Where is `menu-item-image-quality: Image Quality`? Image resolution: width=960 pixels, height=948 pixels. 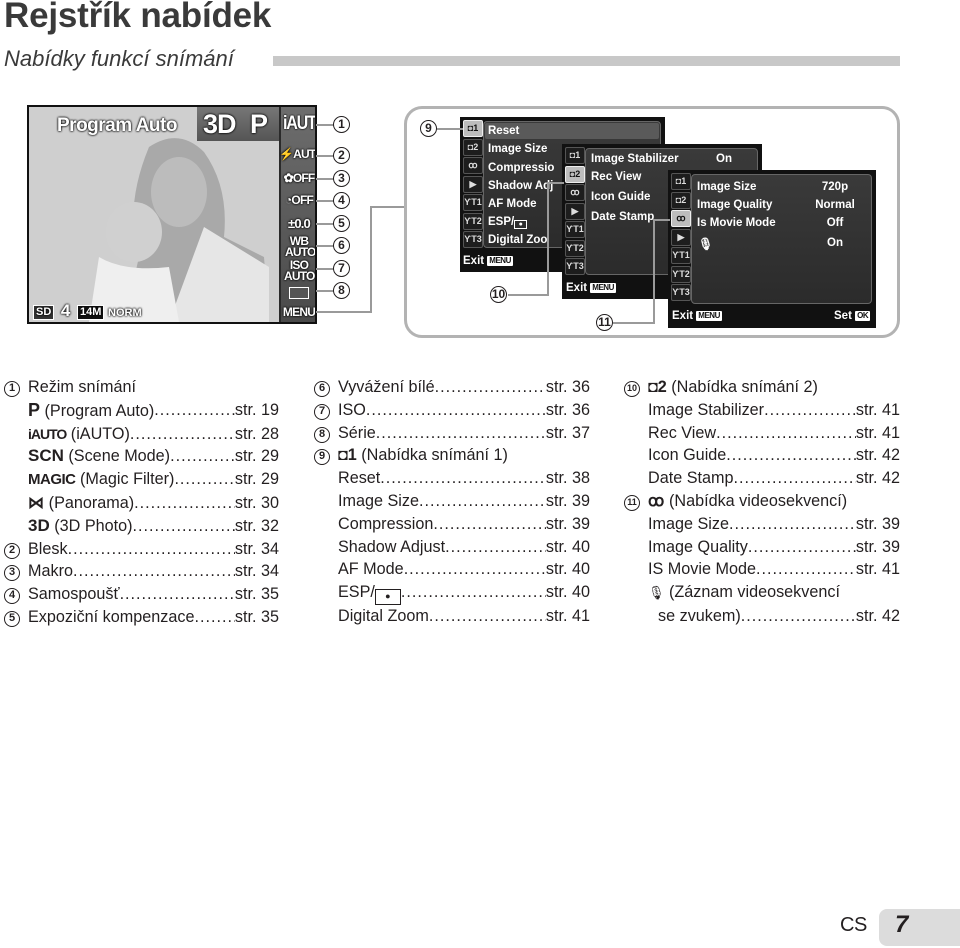
menu-item-image-quality: Image Quality is located at coordinates (734, 205).